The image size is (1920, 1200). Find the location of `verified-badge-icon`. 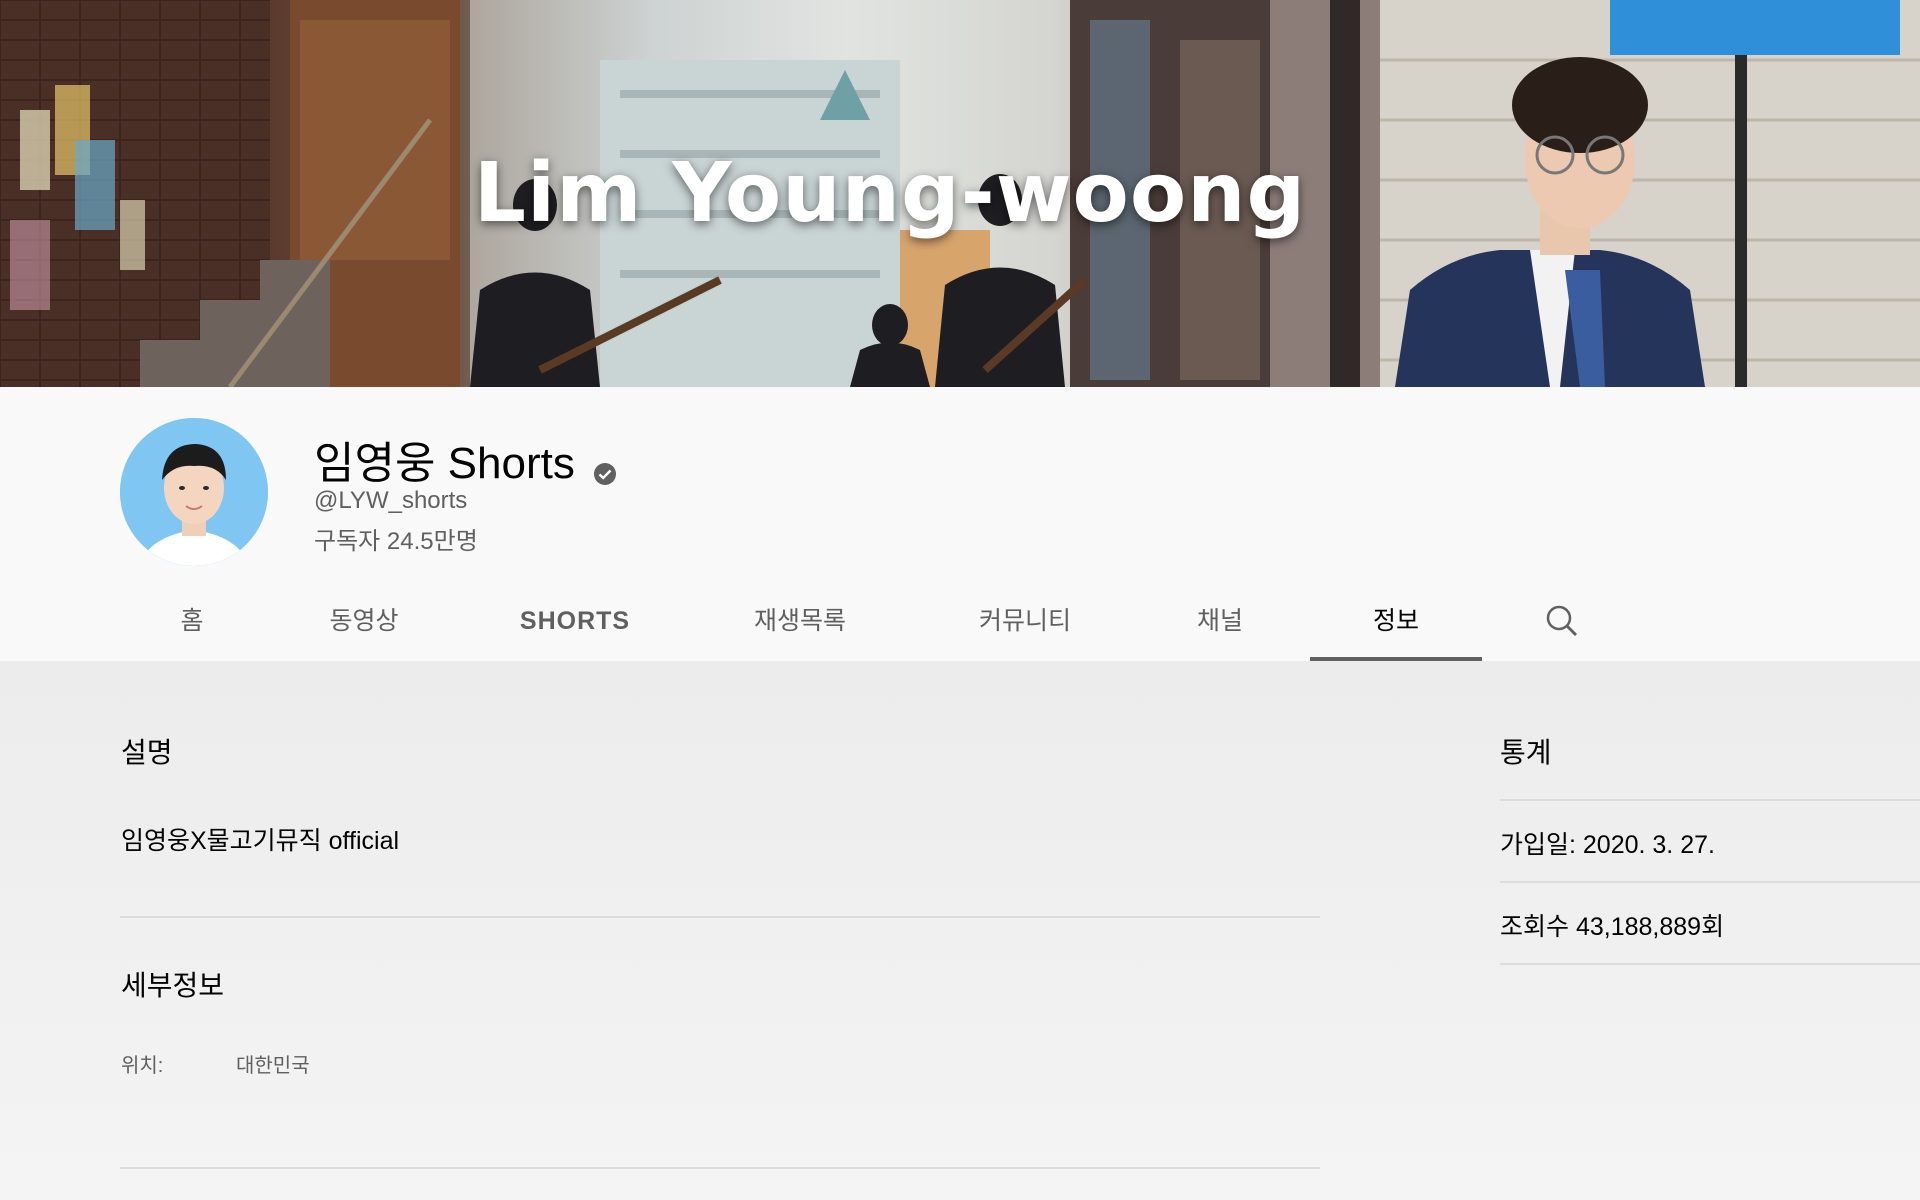

verified-badge-icon is located at coordinates (605, 466).